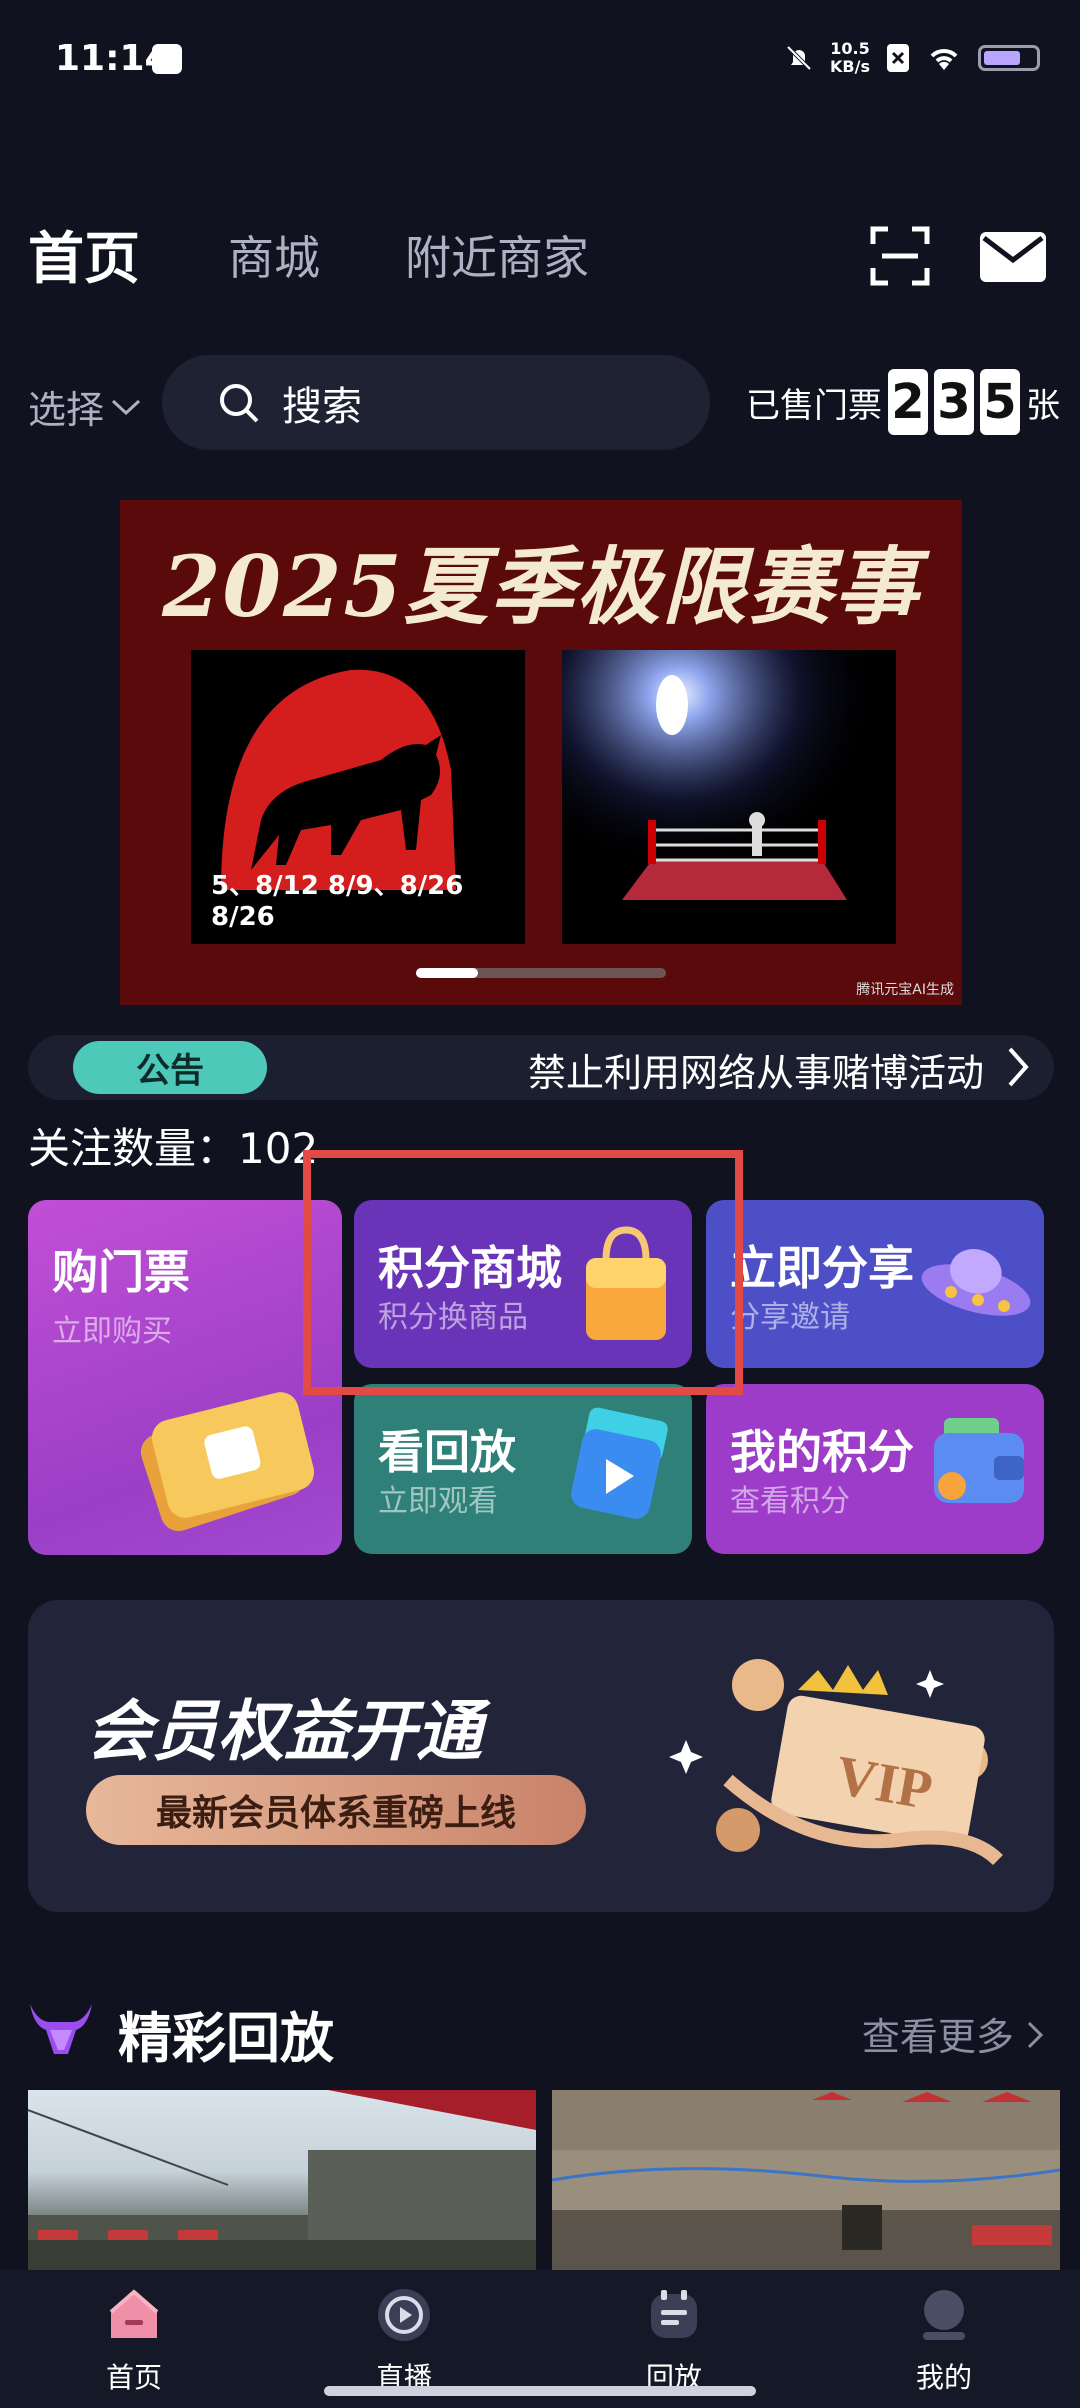 The height and width of the screenshot is (2408, 1080). I want to click on highlight-box, so click(523, 1272).